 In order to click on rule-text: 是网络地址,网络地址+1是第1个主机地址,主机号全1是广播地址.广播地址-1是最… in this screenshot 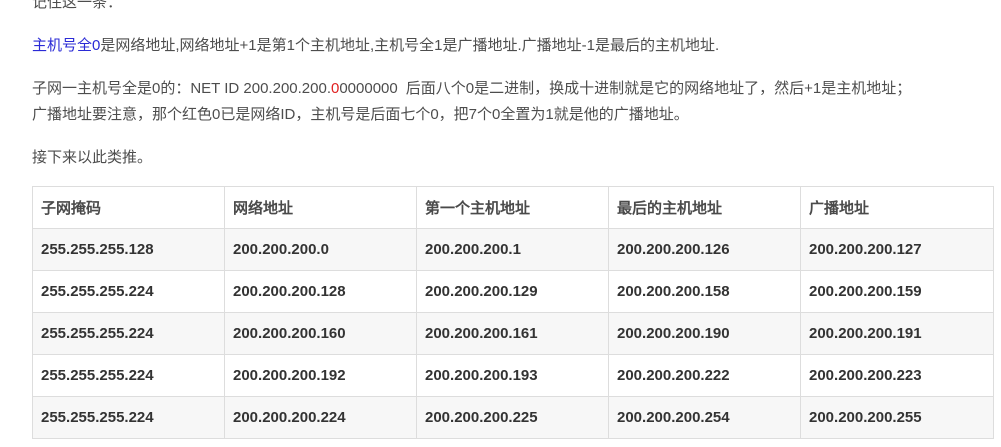, I will do `click(410, 45)`.